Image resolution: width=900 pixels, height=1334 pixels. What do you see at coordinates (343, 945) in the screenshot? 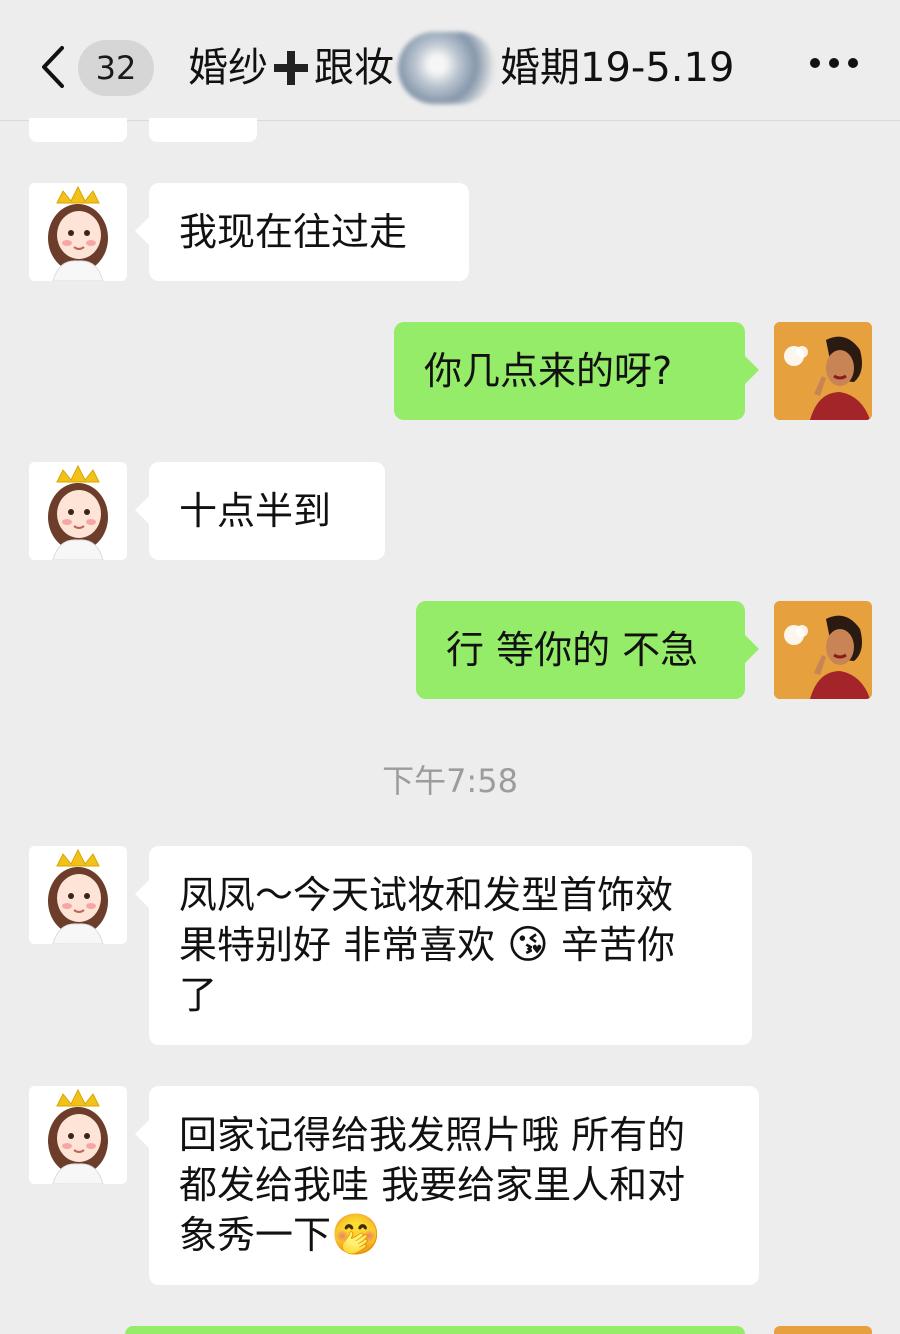
I see `message-text-fragment: 果特别好 非常喜欢` at bounding box center [343, 945].